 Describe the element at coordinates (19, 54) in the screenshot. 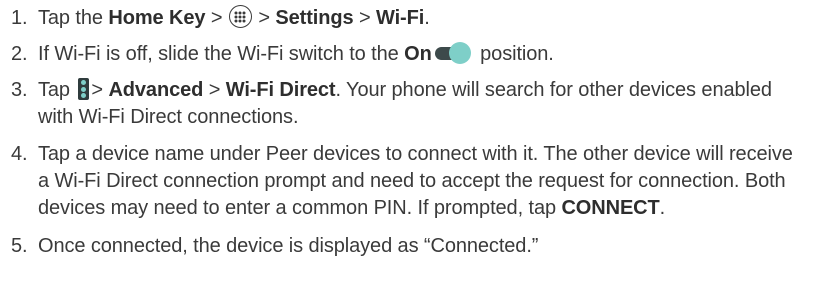

I see `step-number: 2.` at that location.